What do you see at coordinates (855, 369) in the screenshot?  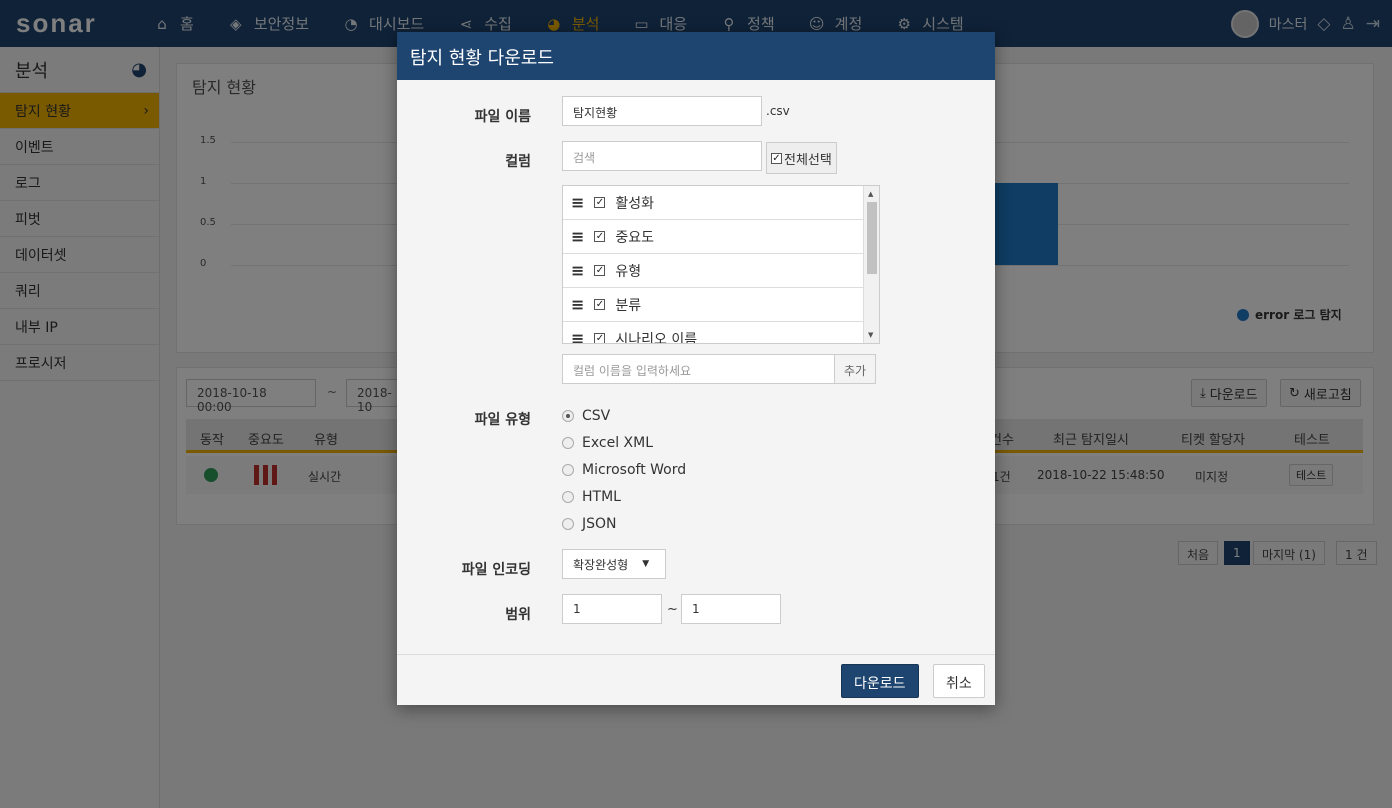 I see `add-column-button: 추가` at bounding box center [855, 369].